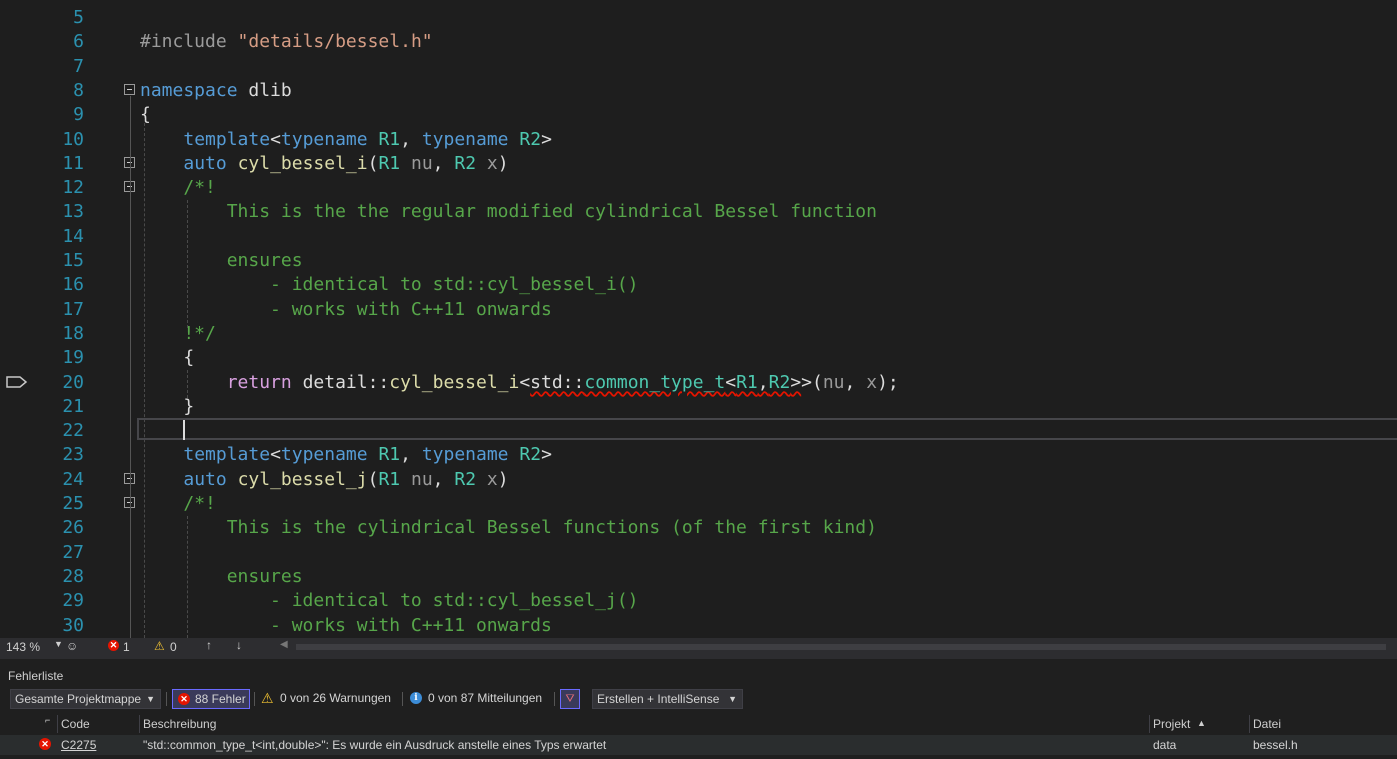 This screenshot has width=1397, height=759. Describe the element at coordinates (1275, 745) in the screenshot. I see `error-file: bessel.h` at that location.